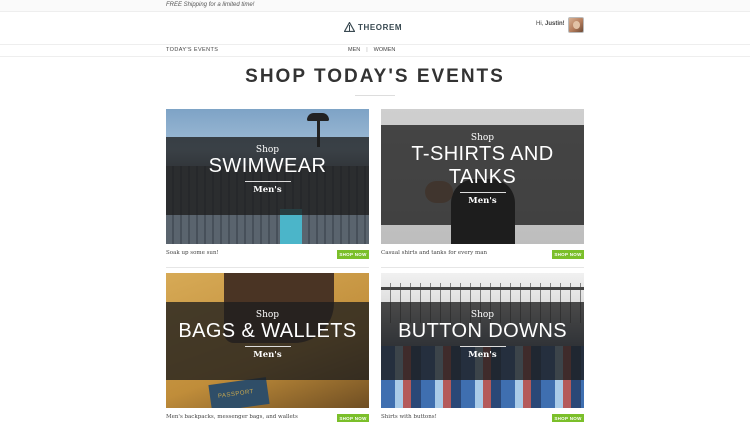 The height and width of the screenshot is (422, 750). Describe the element at coordinates (375, 6) in the screenshot. I see `promo-bar: FREE Shipping for a limited time!` at that location.